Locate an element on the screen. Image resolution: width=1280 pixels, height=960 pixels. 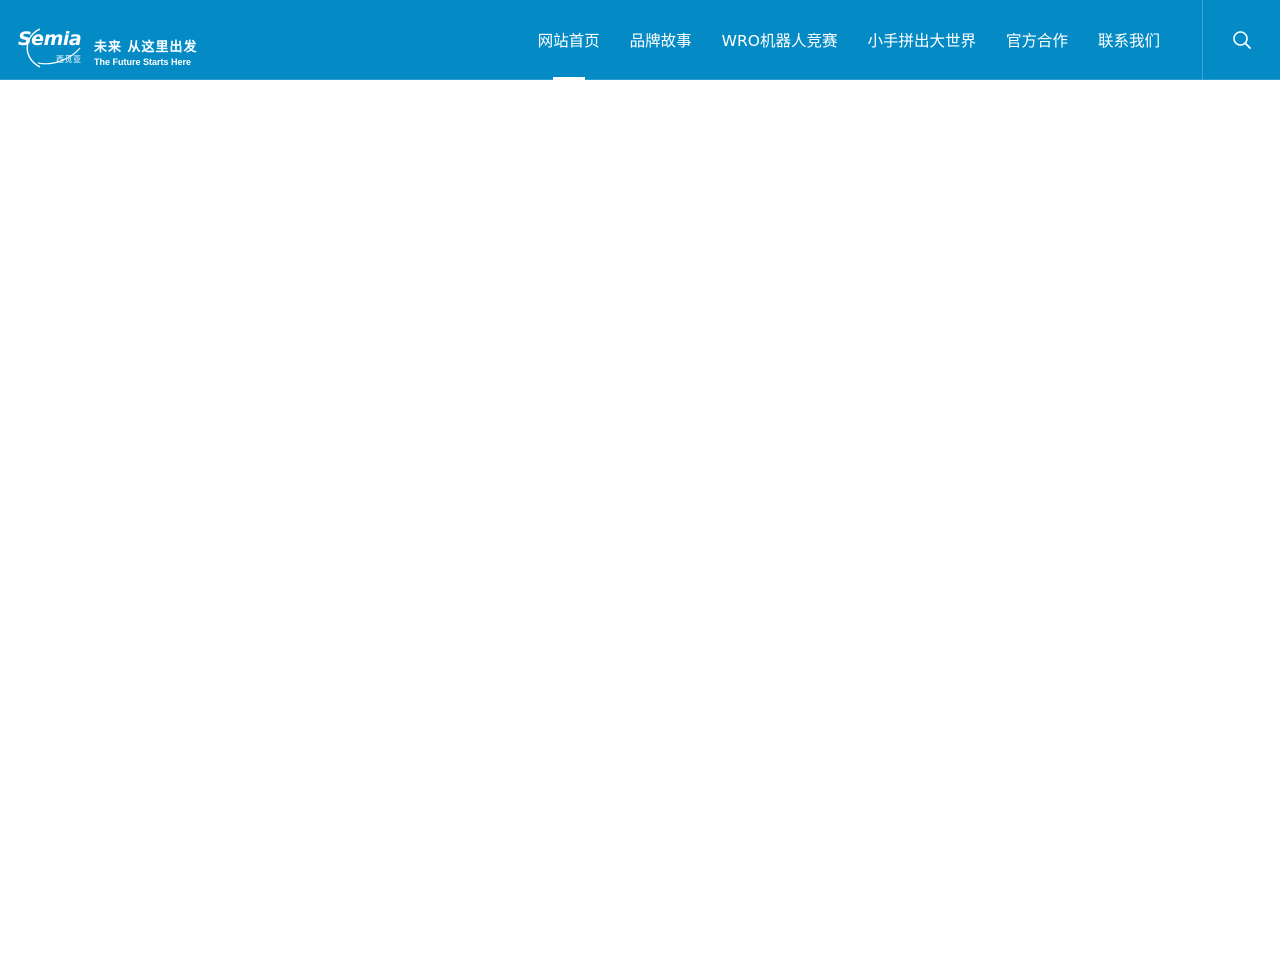
nav-item-contact: 联系我们 is located at coordinates (1129, 40).